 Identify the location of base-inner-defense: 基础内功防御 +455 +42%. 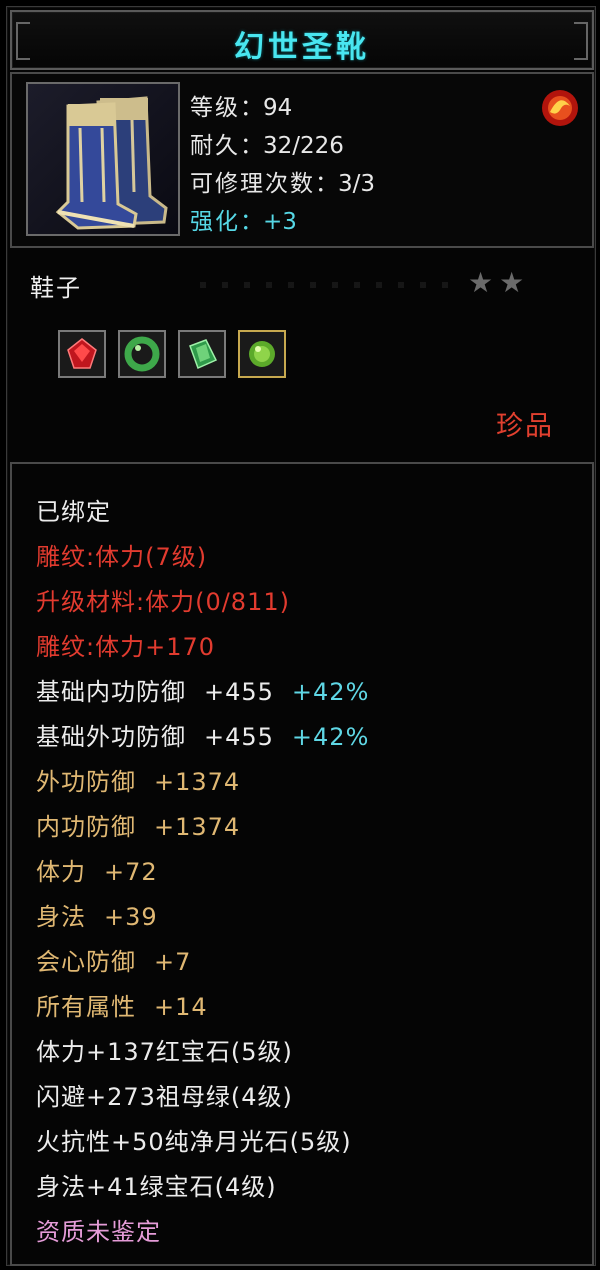
(203, 692).